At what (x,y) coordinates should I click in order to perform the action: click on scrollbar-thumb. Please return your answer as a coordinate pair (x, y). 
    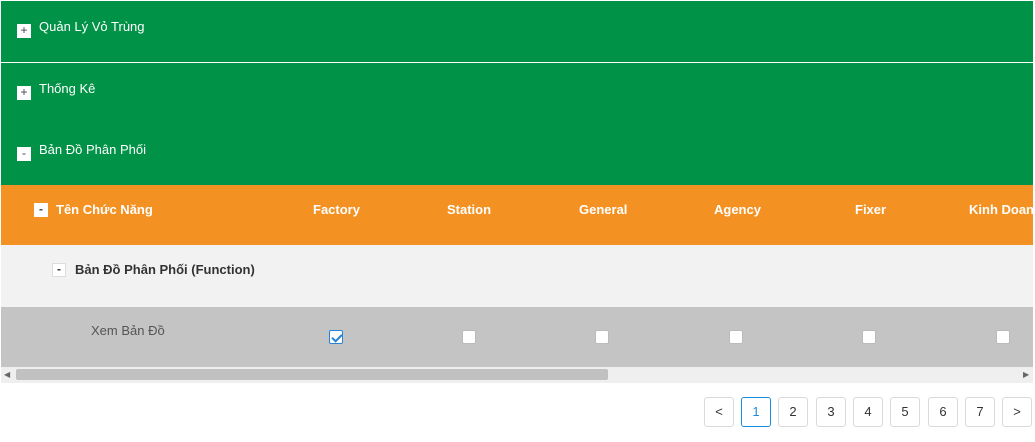
    Looking at the image, I should click on (312, 374).